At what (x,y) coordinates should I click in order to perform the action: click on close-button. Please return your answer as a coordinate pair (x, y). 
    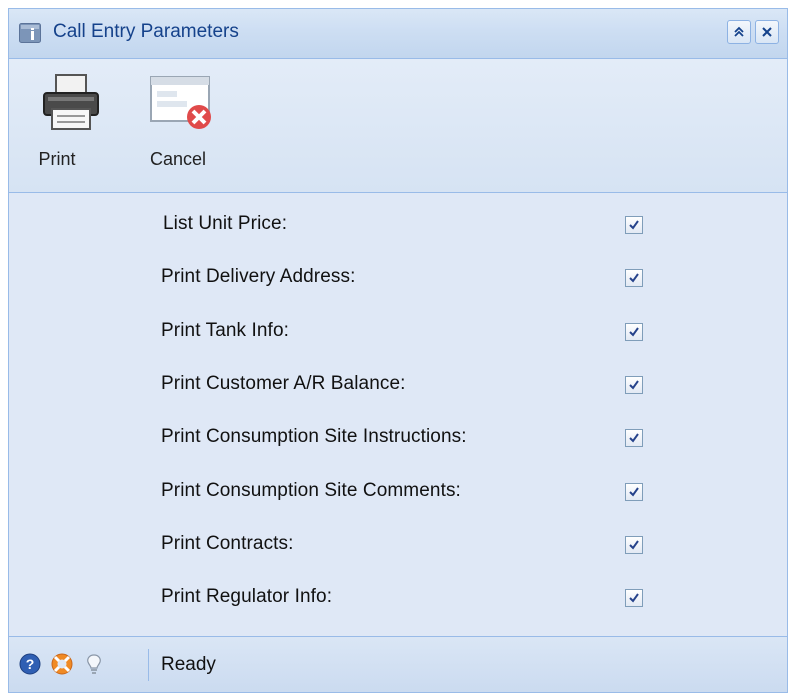
    Looking at the image, I should click on (767, 32).